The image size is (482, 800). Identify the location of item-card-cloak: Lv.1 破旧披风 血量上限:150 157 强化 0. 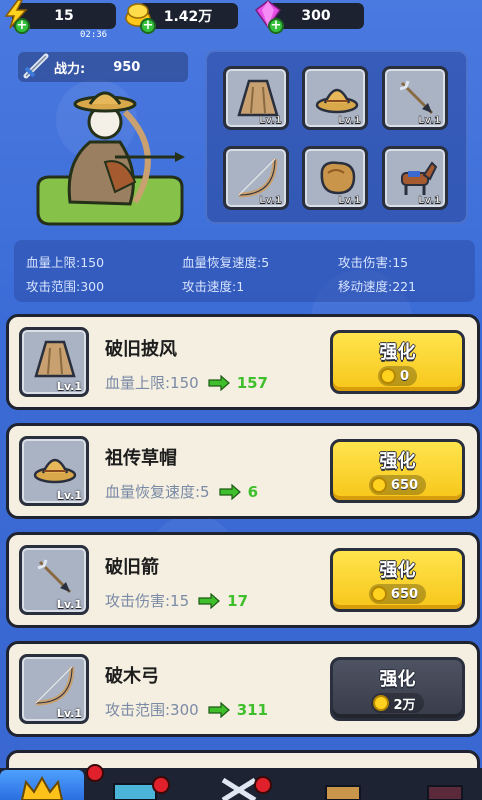
(243, 362).